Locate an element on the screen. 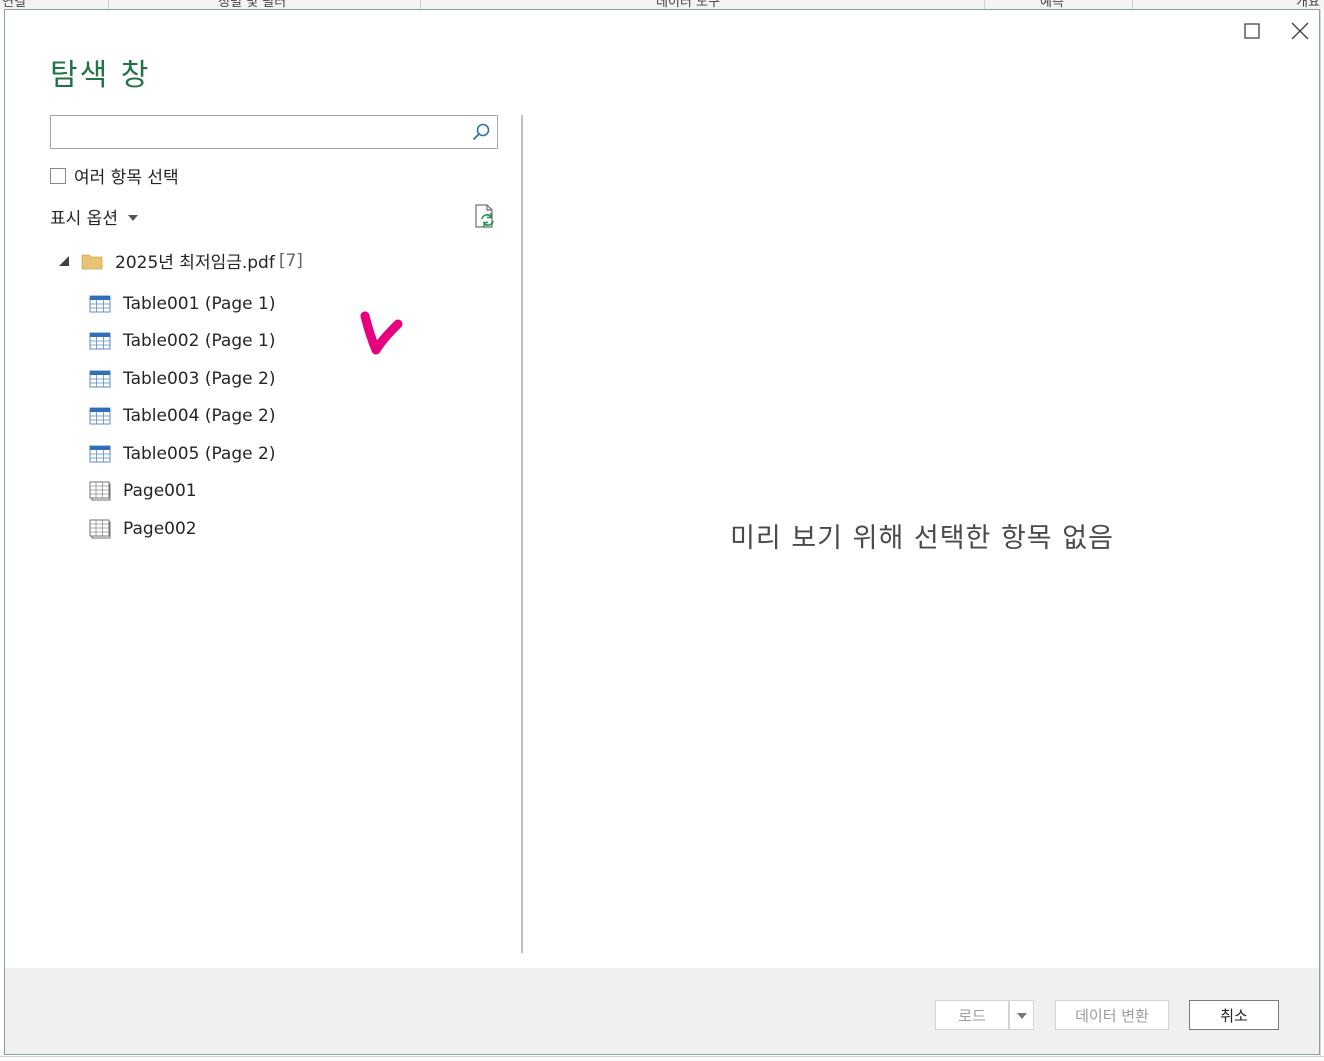 This screenshot has width=1324, height=1061. annotation-checkmark-icon is located at coordinates (381, 333).